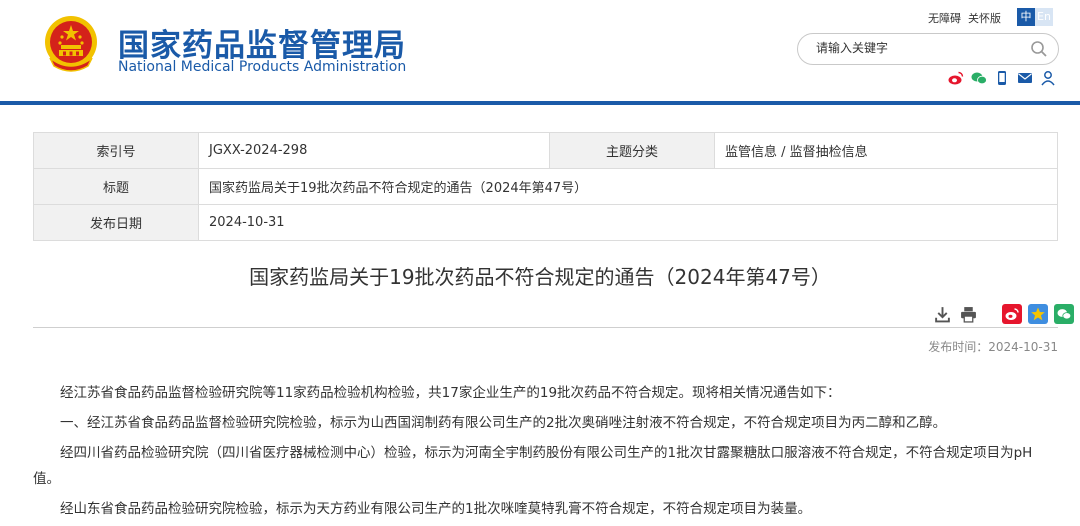  Describe the element at coordinates (956, 78) in the screenshot. I see `weibo-icon` at that location.